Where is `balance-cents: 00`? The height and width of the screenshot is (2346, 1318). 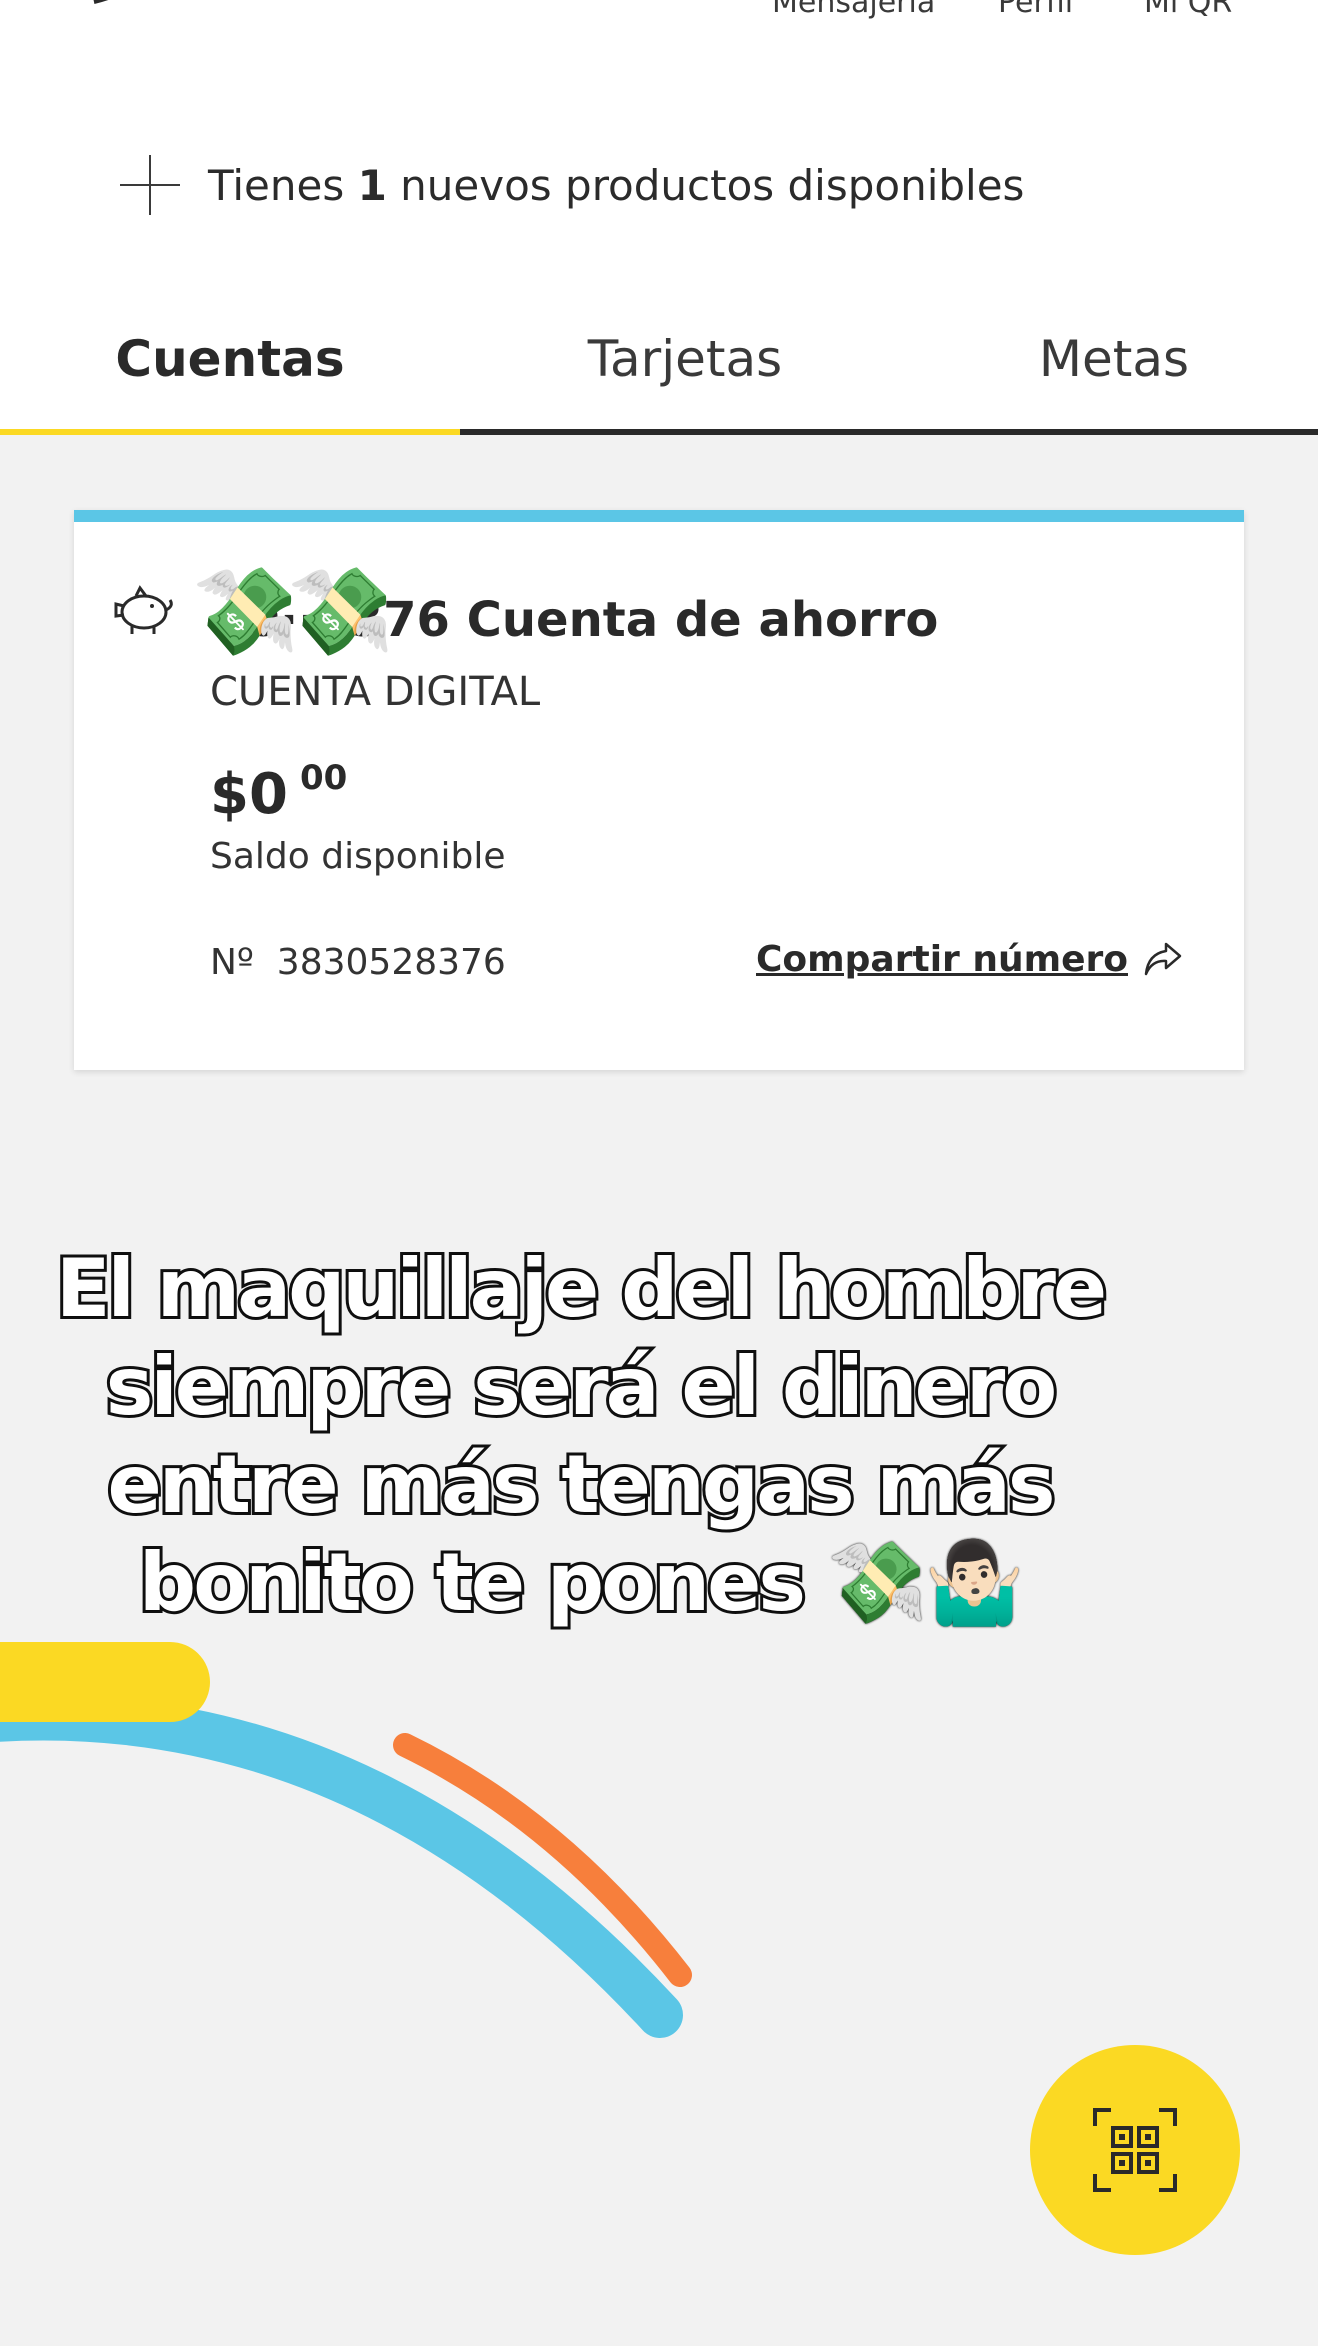 balance-cents: 00 is located at coordinates (323, 778).